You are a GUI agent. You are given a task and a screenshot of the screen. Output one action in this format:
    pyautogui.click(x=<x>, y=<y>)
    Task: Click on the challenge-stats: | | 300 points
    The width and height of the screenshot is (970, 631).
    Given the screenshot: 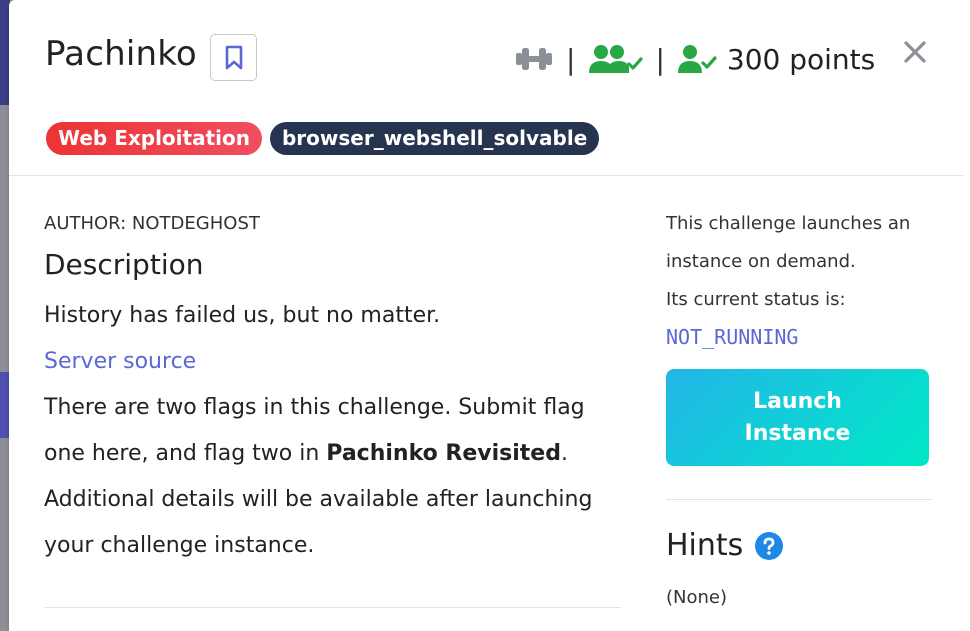 What is the action you would take?
    pyautogui.click(x=694, y=59)
    